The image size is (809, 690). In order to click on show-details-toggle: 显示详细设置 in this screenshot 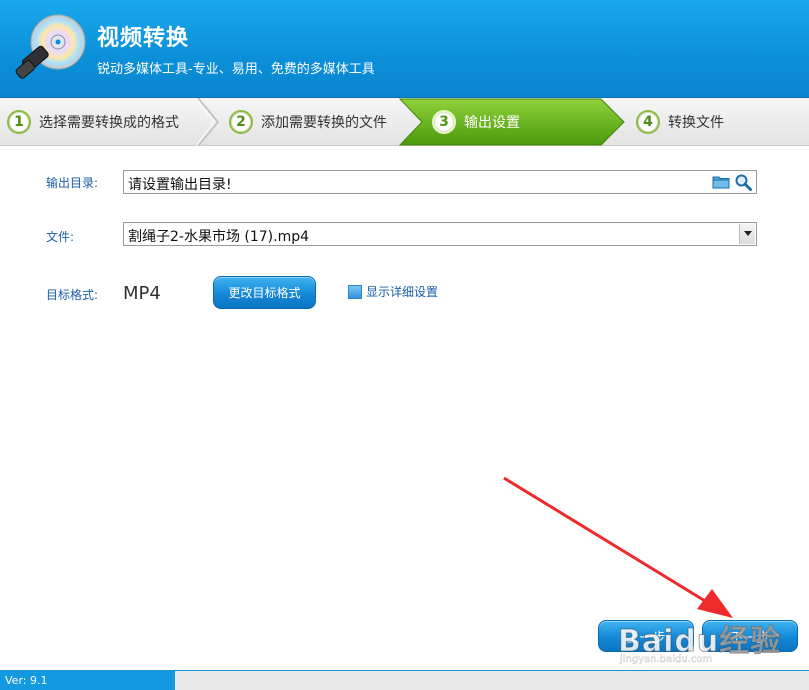, I will do `click(393, 291)`.